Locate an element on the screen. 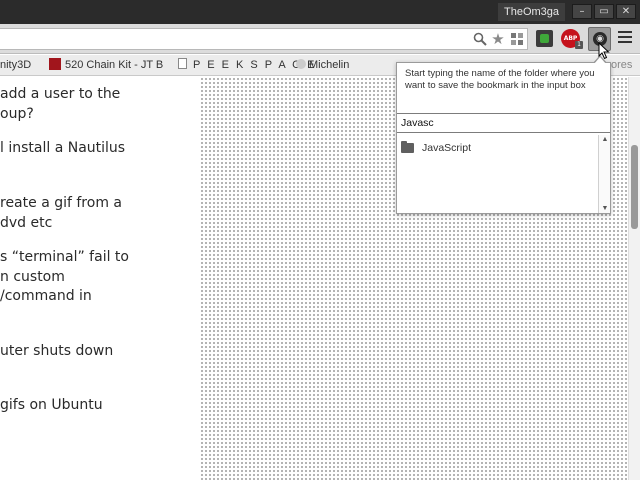  minimize-button: – is located at coordinates (582, 11).